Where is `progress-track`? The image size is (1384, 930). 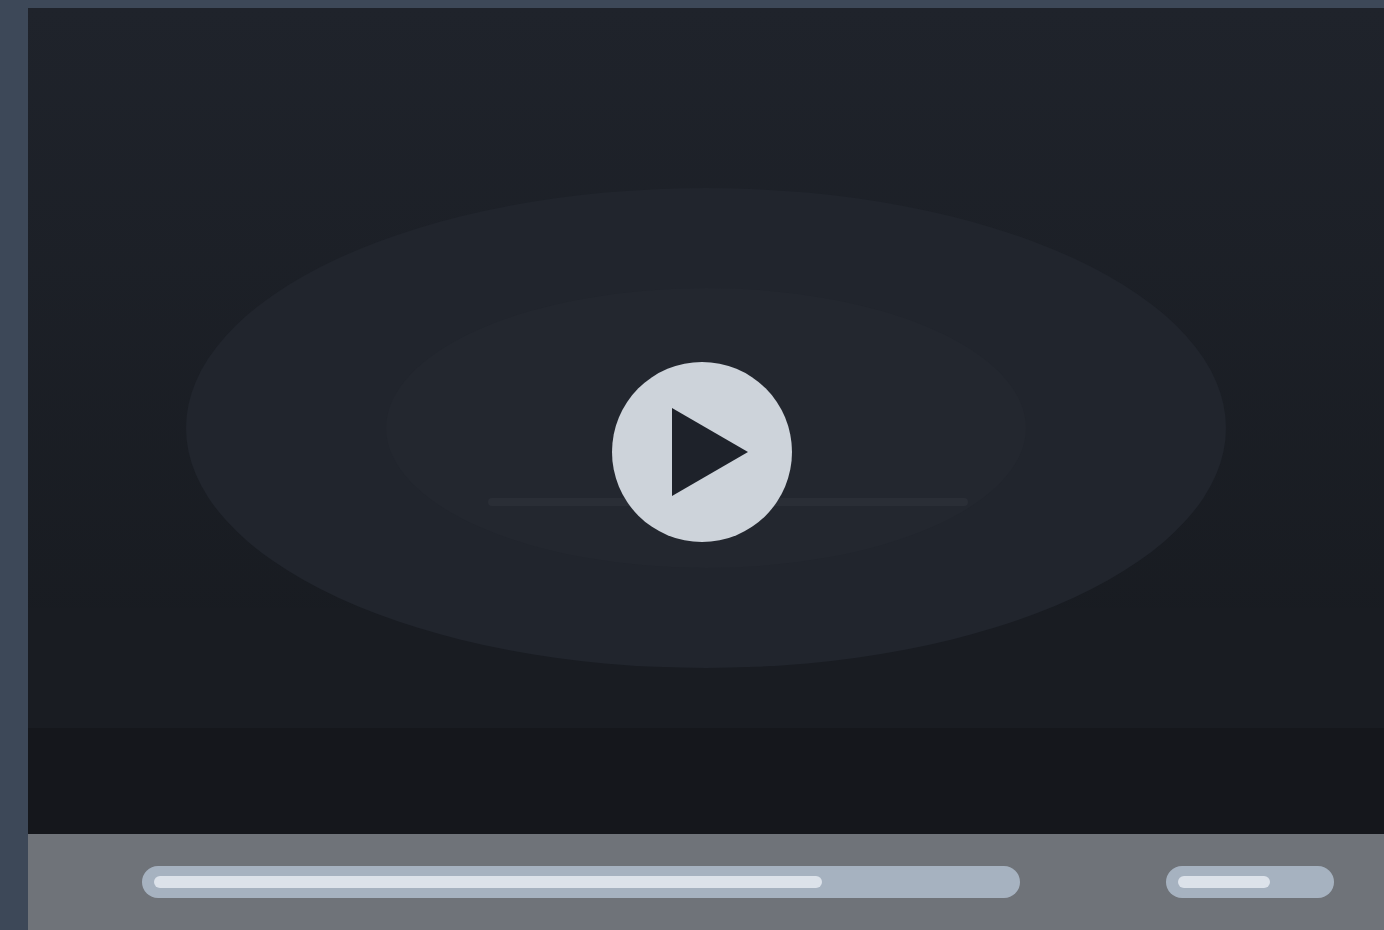
progress-track is located at coordinates (581, 882).